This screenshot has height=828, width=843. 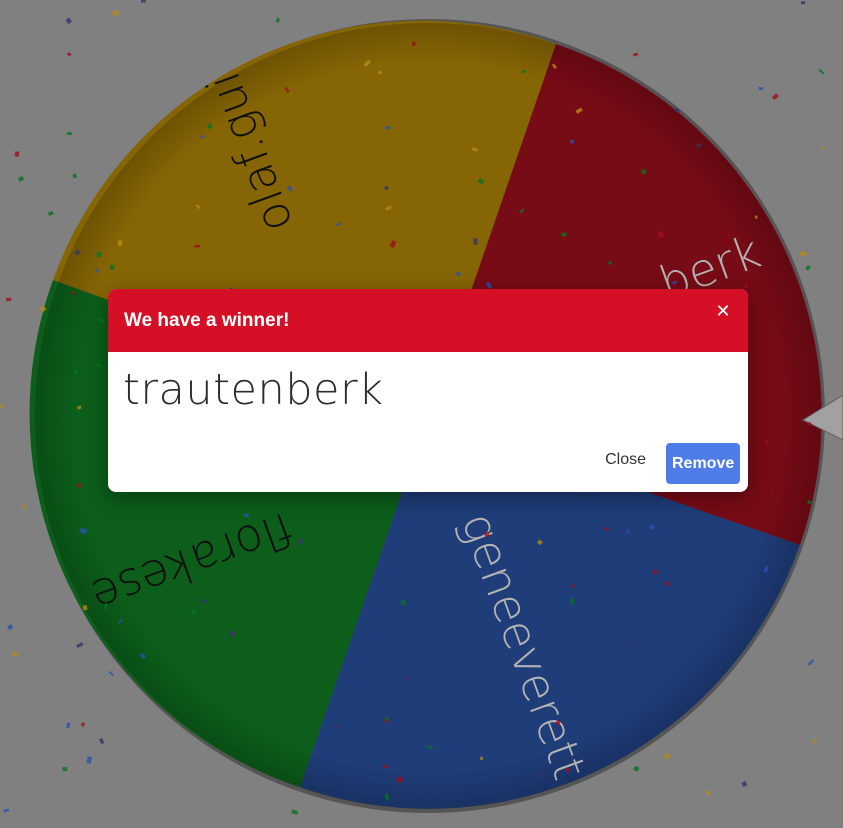 I want to click on close-icon: ✕, so click(x=723, y=312).